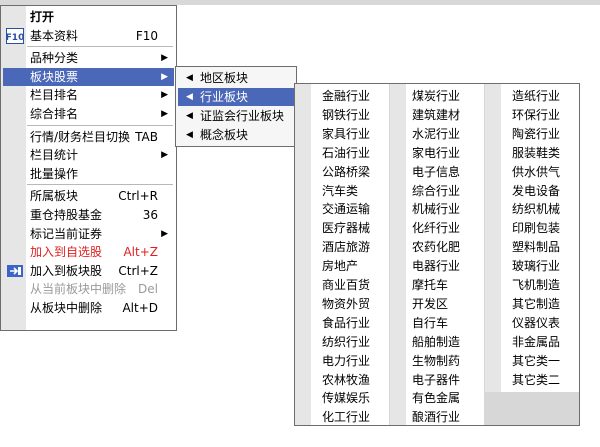 The height and width of the screenshot is (447, 600). I want to click on region-block-item: ◀ 地区板块, so click(236, 78).